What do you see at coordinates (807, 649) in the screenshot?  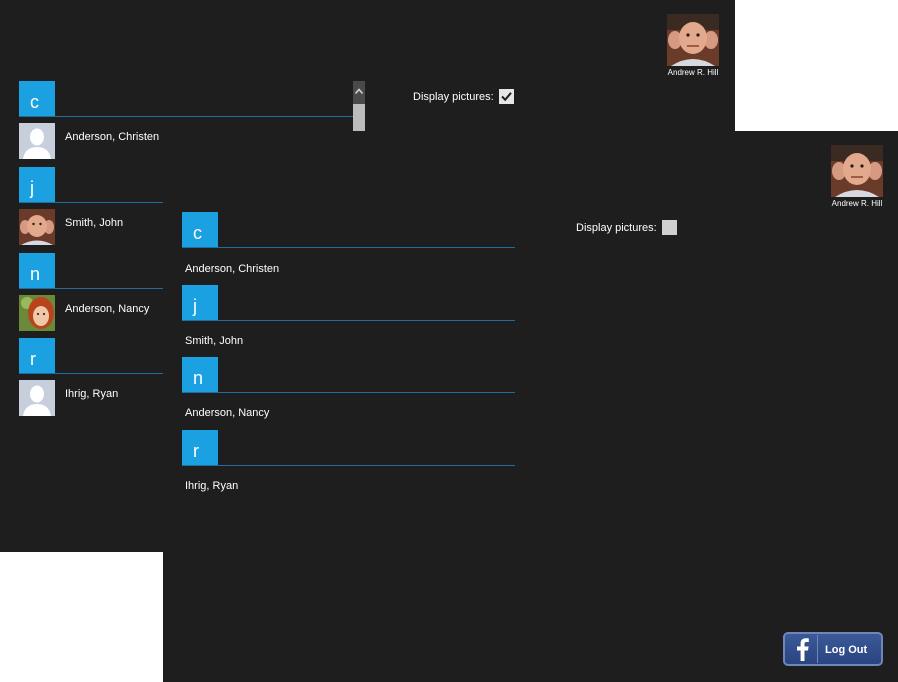 I see `facebook-icon` at bounding box center [807, 649].